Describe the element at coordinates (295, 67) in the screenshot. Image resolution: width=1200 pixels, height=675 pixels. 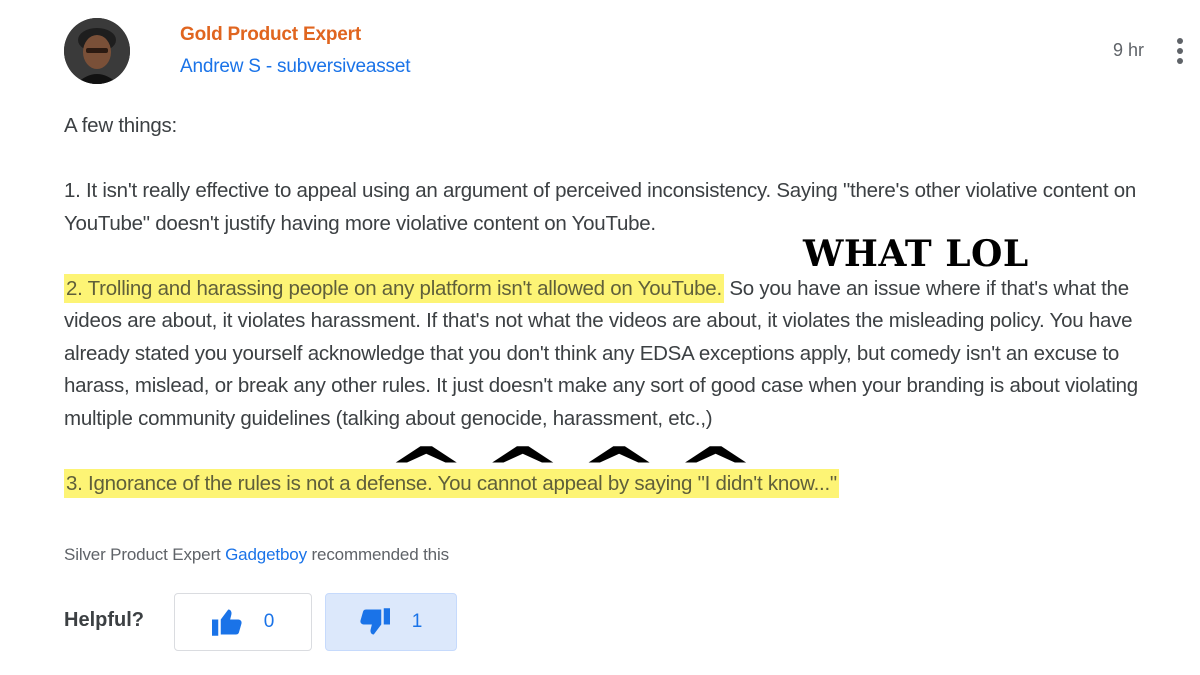
I see `author-name-link: Andrew S - subversiveasset` at that location.